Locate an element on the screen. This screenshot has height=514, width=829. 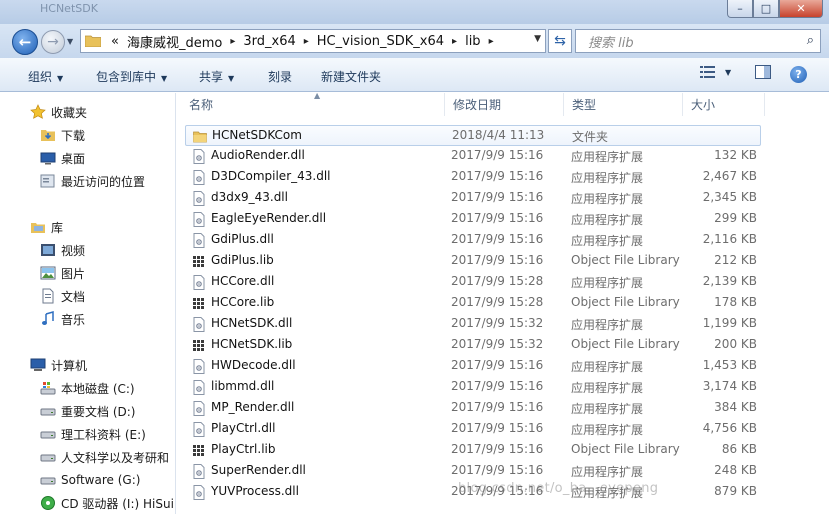
breadcrumb-item: 3rd_x64 is located at coordinates (269, 41).